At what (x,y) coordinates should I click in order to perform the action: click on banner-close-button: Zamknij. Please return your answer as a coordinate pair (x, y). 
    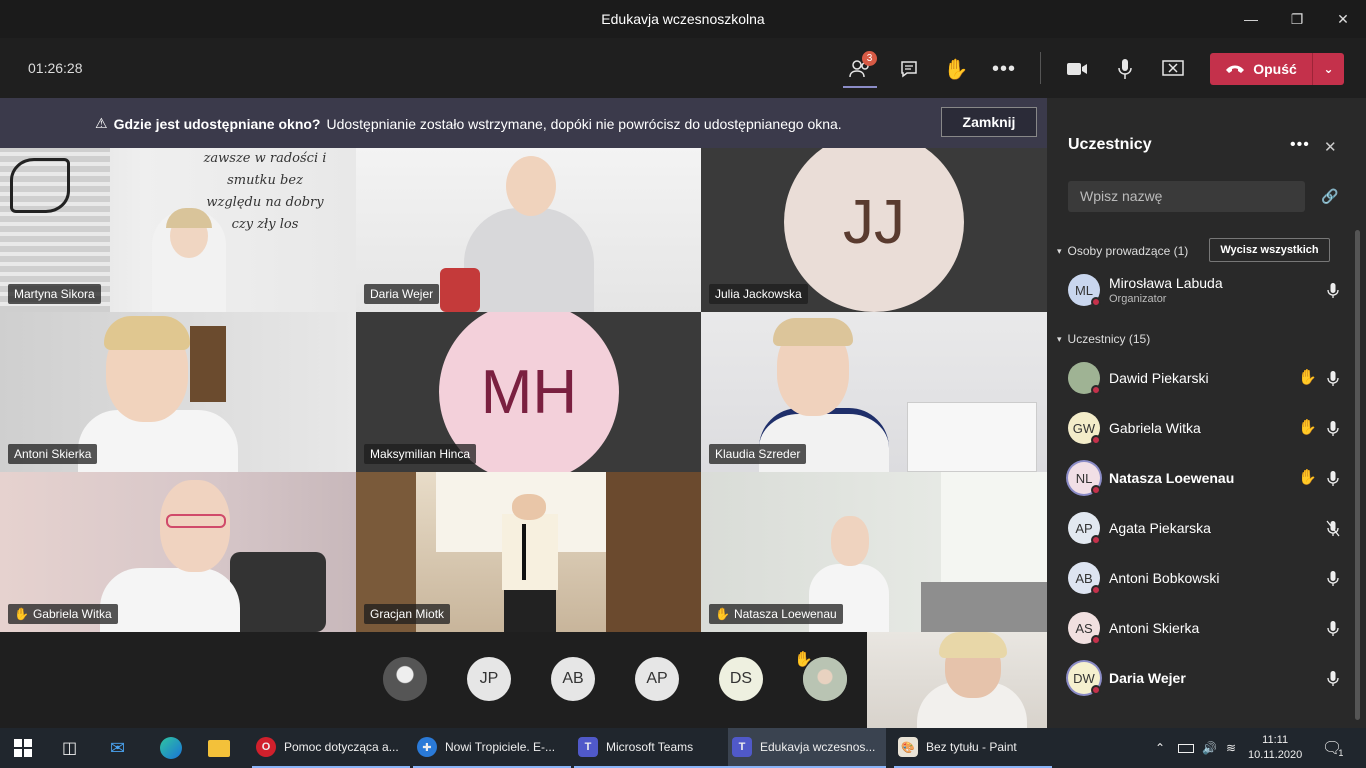
    Looking at the image, I should click on (989, 122).